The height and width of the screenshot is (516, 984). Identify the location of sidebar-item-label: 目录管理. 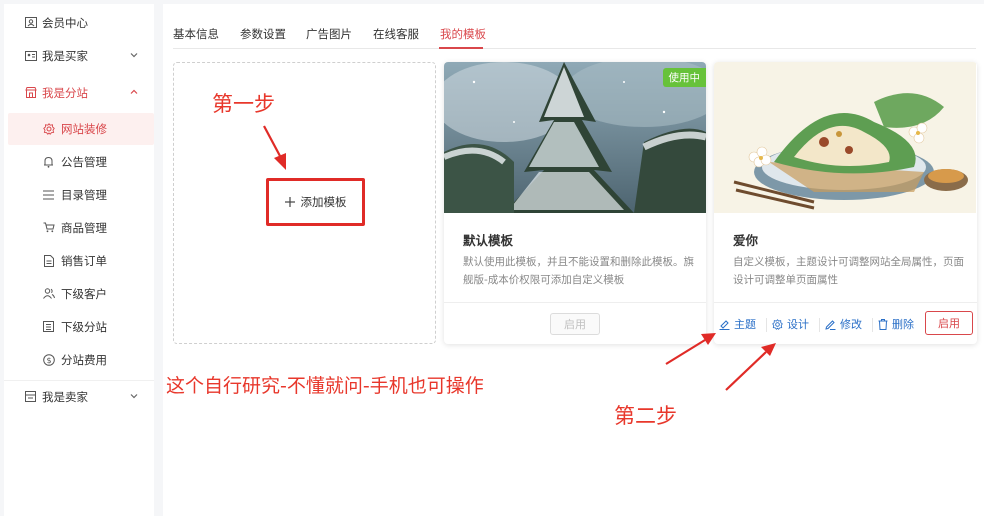
(84, 195).